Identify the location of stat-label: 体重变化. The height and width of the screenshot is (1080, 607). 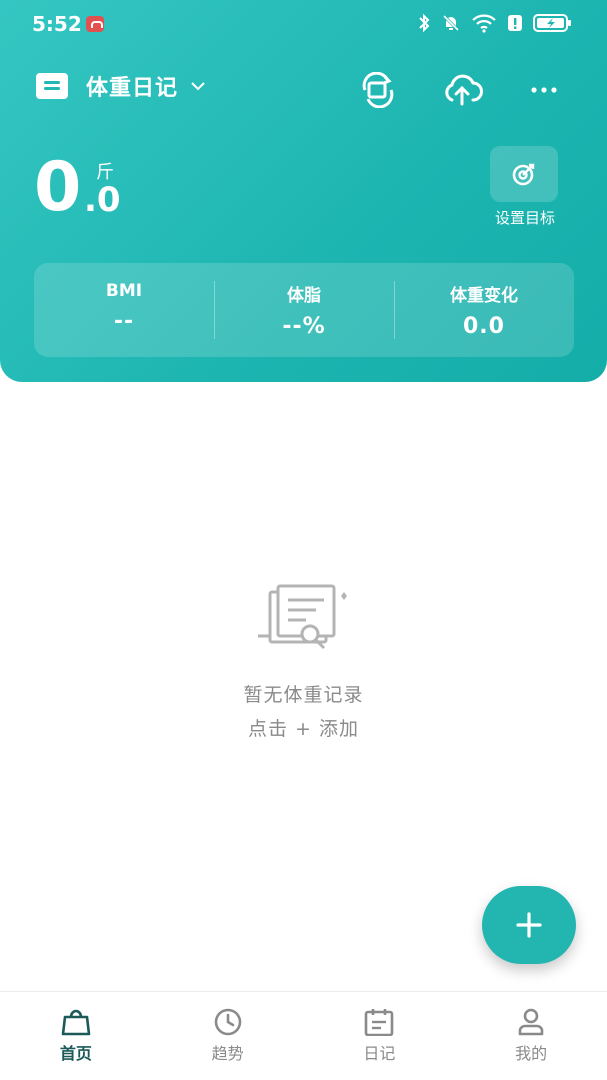
(484, 296).